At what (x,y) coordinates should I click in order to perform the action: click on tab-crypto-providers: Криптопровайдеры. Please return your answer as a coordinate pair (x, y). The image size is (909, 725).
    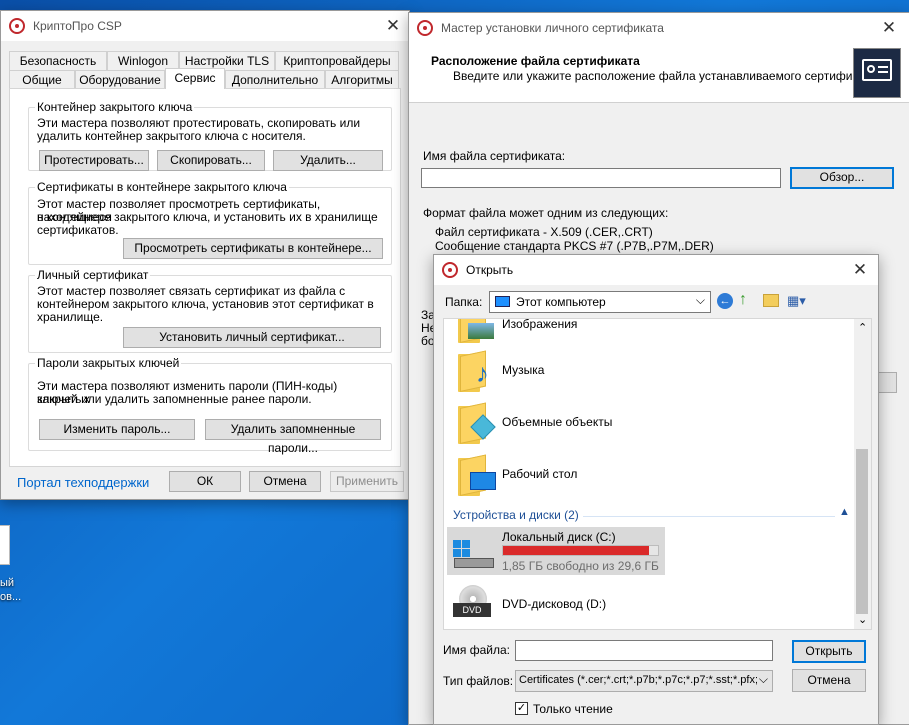
    Looking at the image, I should click on (337, 60).